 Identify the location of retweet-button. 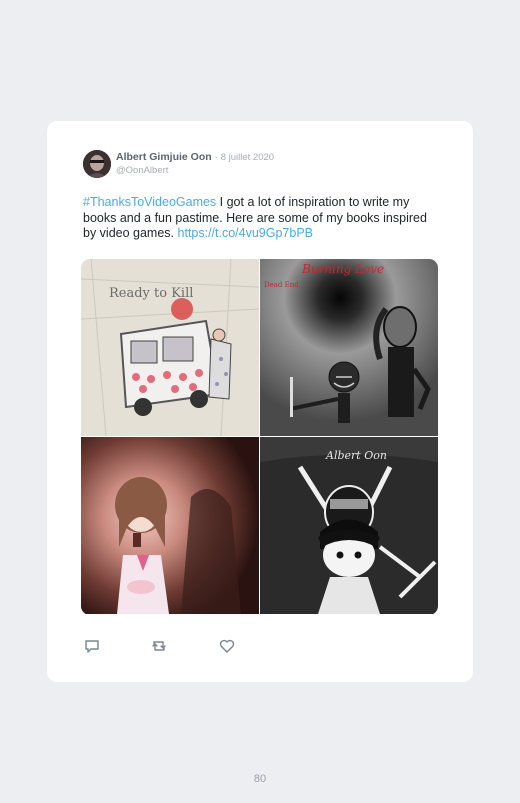
(159, 646).